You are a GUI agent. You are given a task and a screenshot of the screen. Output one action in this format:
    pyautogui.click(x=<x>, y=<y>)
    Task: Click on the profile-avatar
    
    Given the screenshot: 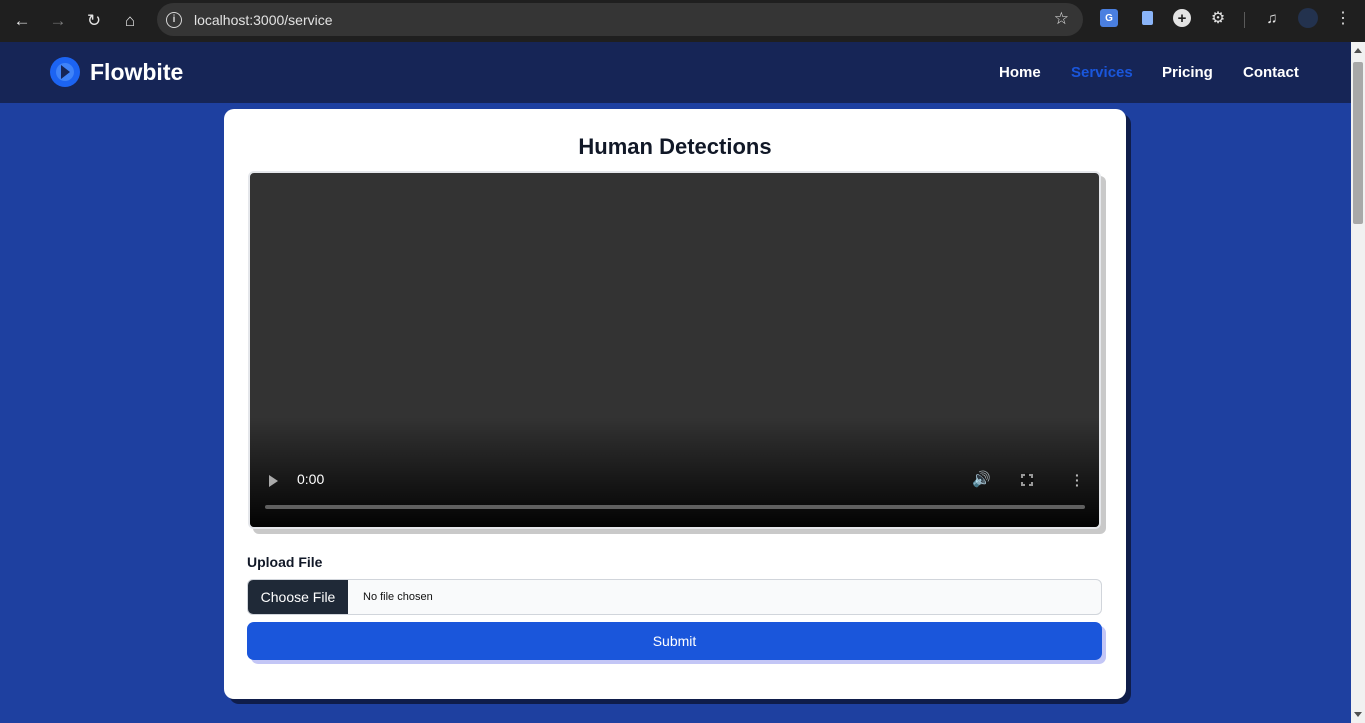 What is the action you would take?
    pyautogui.click(x=1308, y=18)
    